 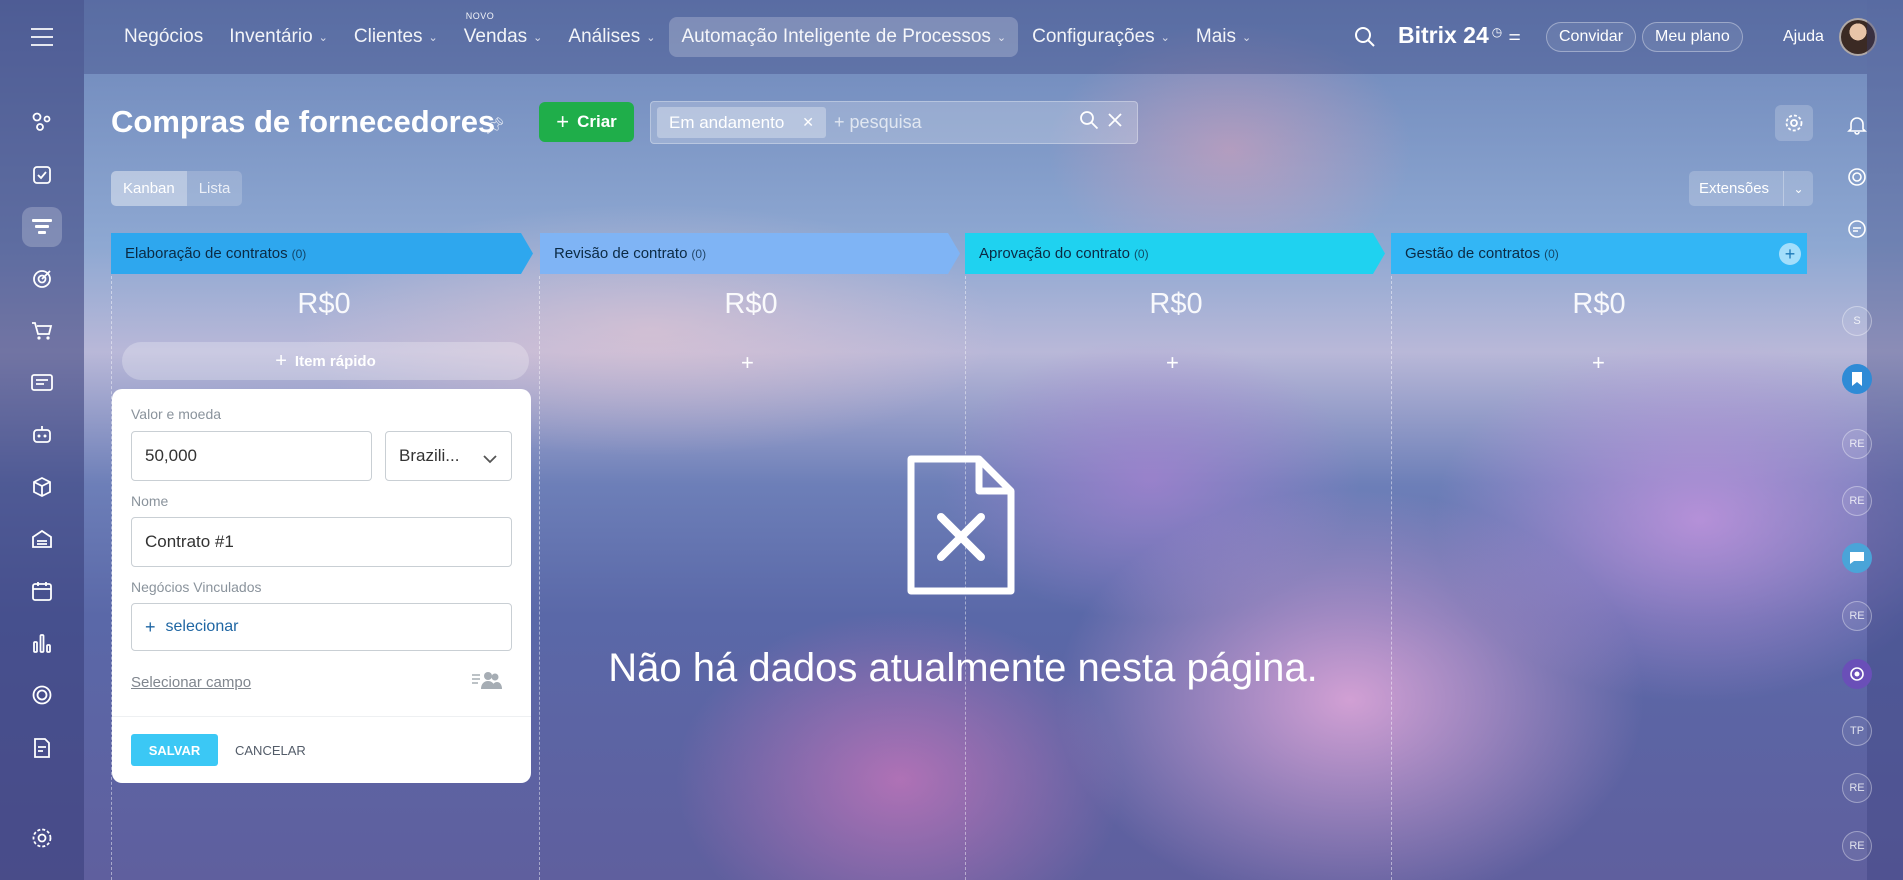 I want to click on invite-button: Convidar, so click(x=1591, y=37).